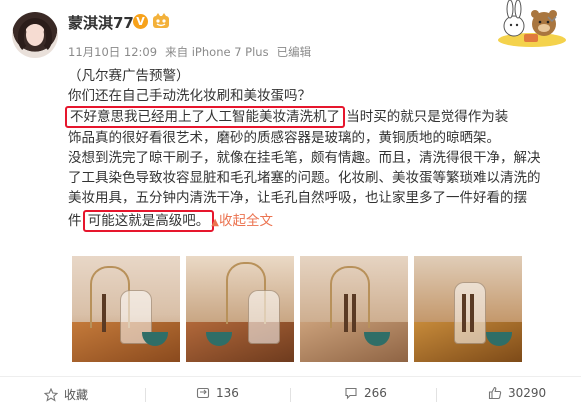 Image resolution: width=581 pixels, height=408 pixels. I want to click on post-line: 件 可能这就是高级吧。 ▲收起全文, so click(318, 221).